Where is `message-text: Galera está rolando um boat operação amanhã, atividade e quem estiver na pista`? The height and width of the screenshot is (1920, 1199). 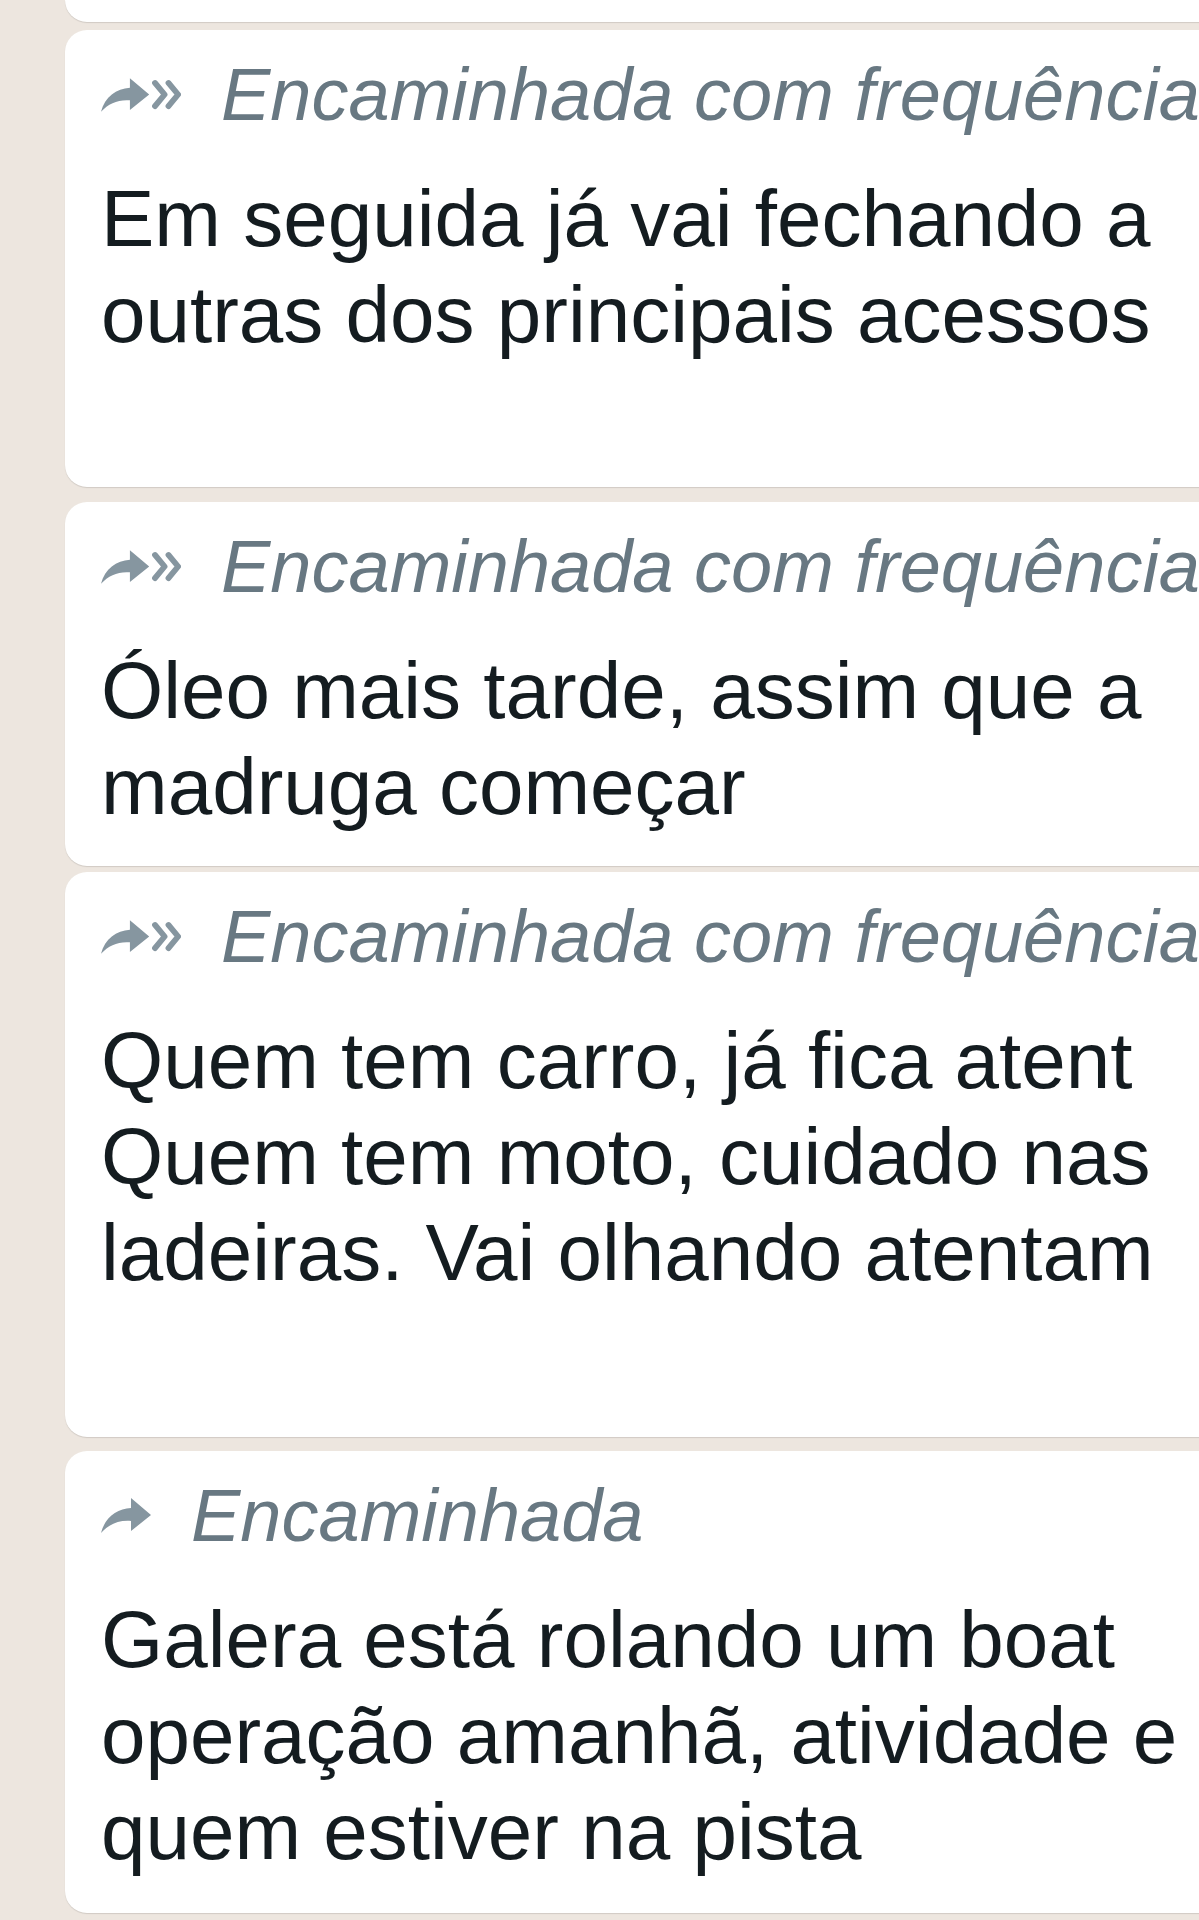
message-text: Galera está rolando um boat operação amanhã, atividade e quem estiver na pista is located at coordinates (639, 1736).